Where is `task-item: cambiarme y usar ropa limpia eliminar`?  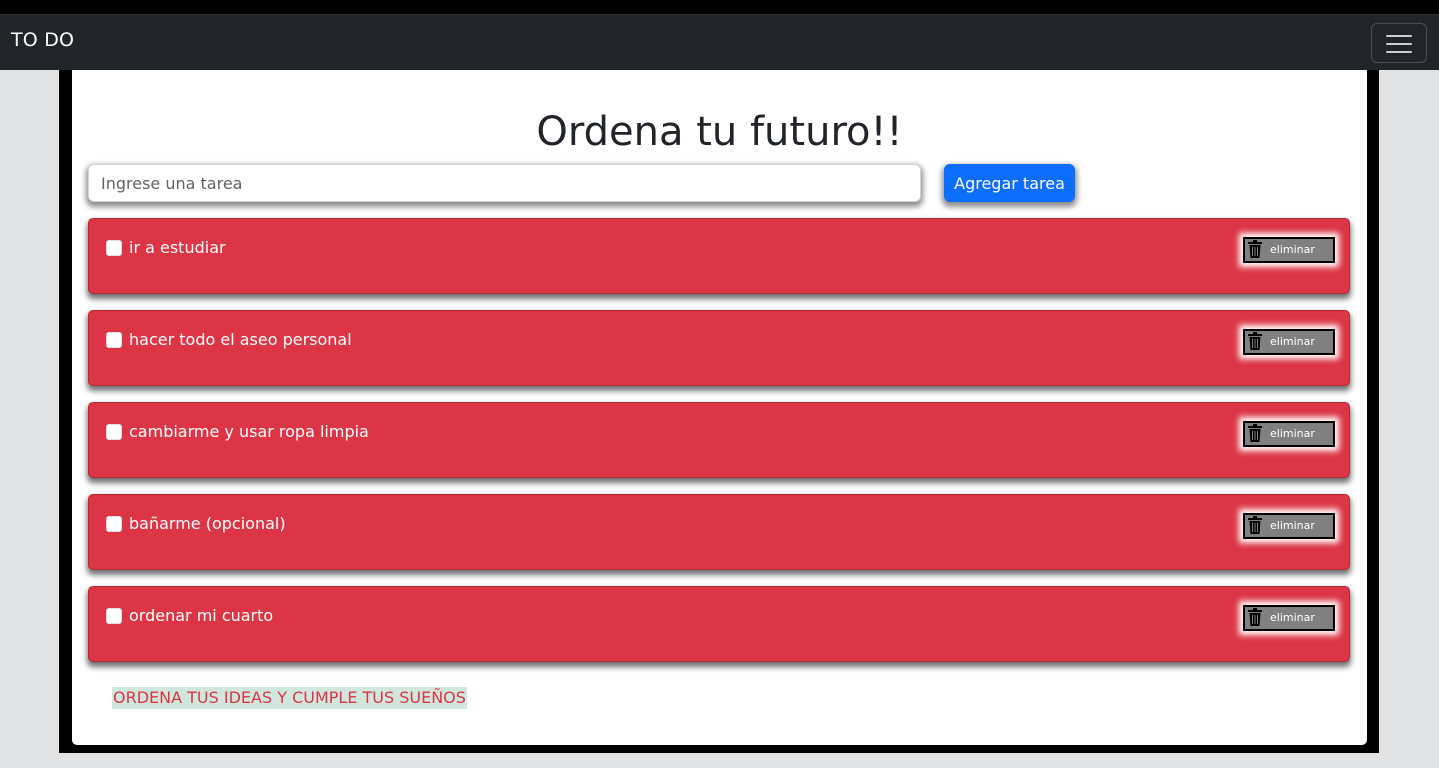
task-item: cambiarme y usar ropa limpia eliminar is located at coordinates (719, 440).